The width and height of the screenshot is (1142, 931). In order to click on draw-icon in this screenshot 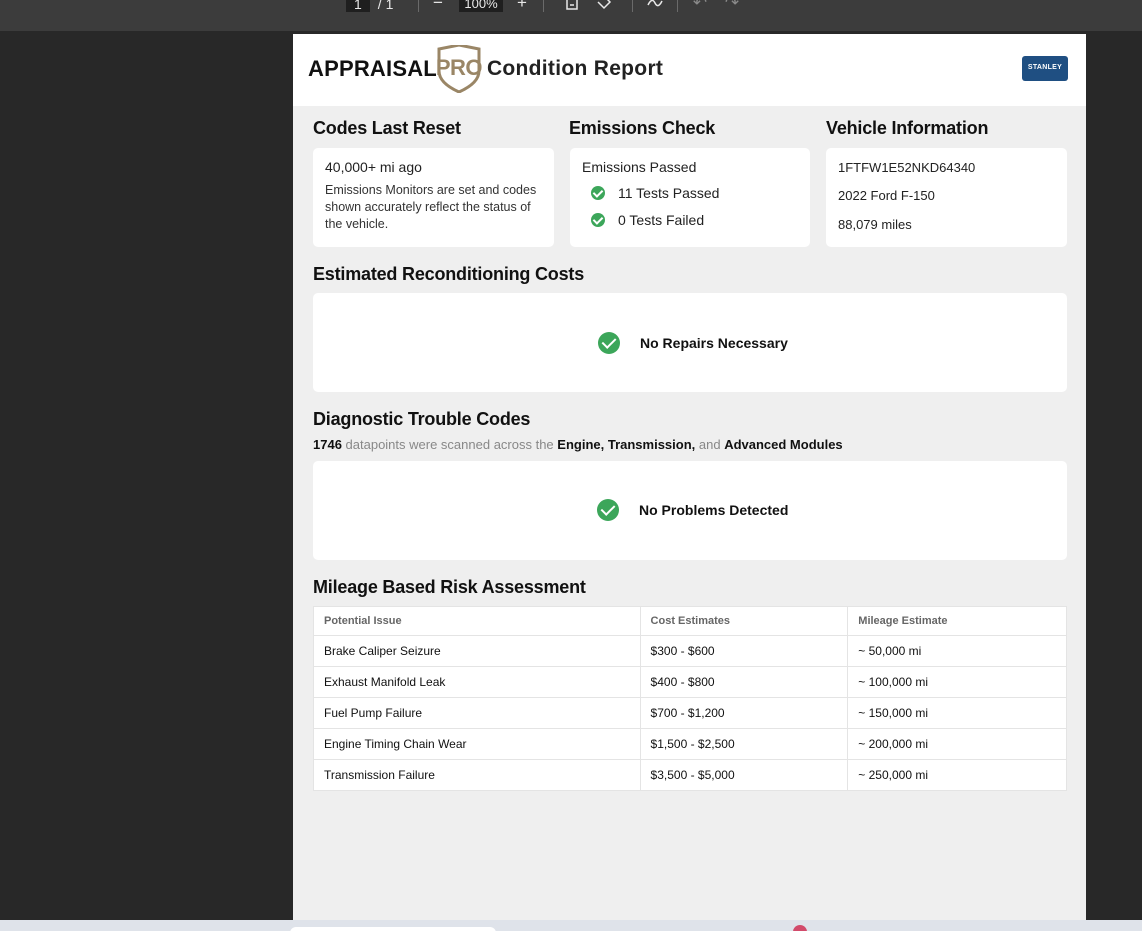, I will do `click(655, 8)`.